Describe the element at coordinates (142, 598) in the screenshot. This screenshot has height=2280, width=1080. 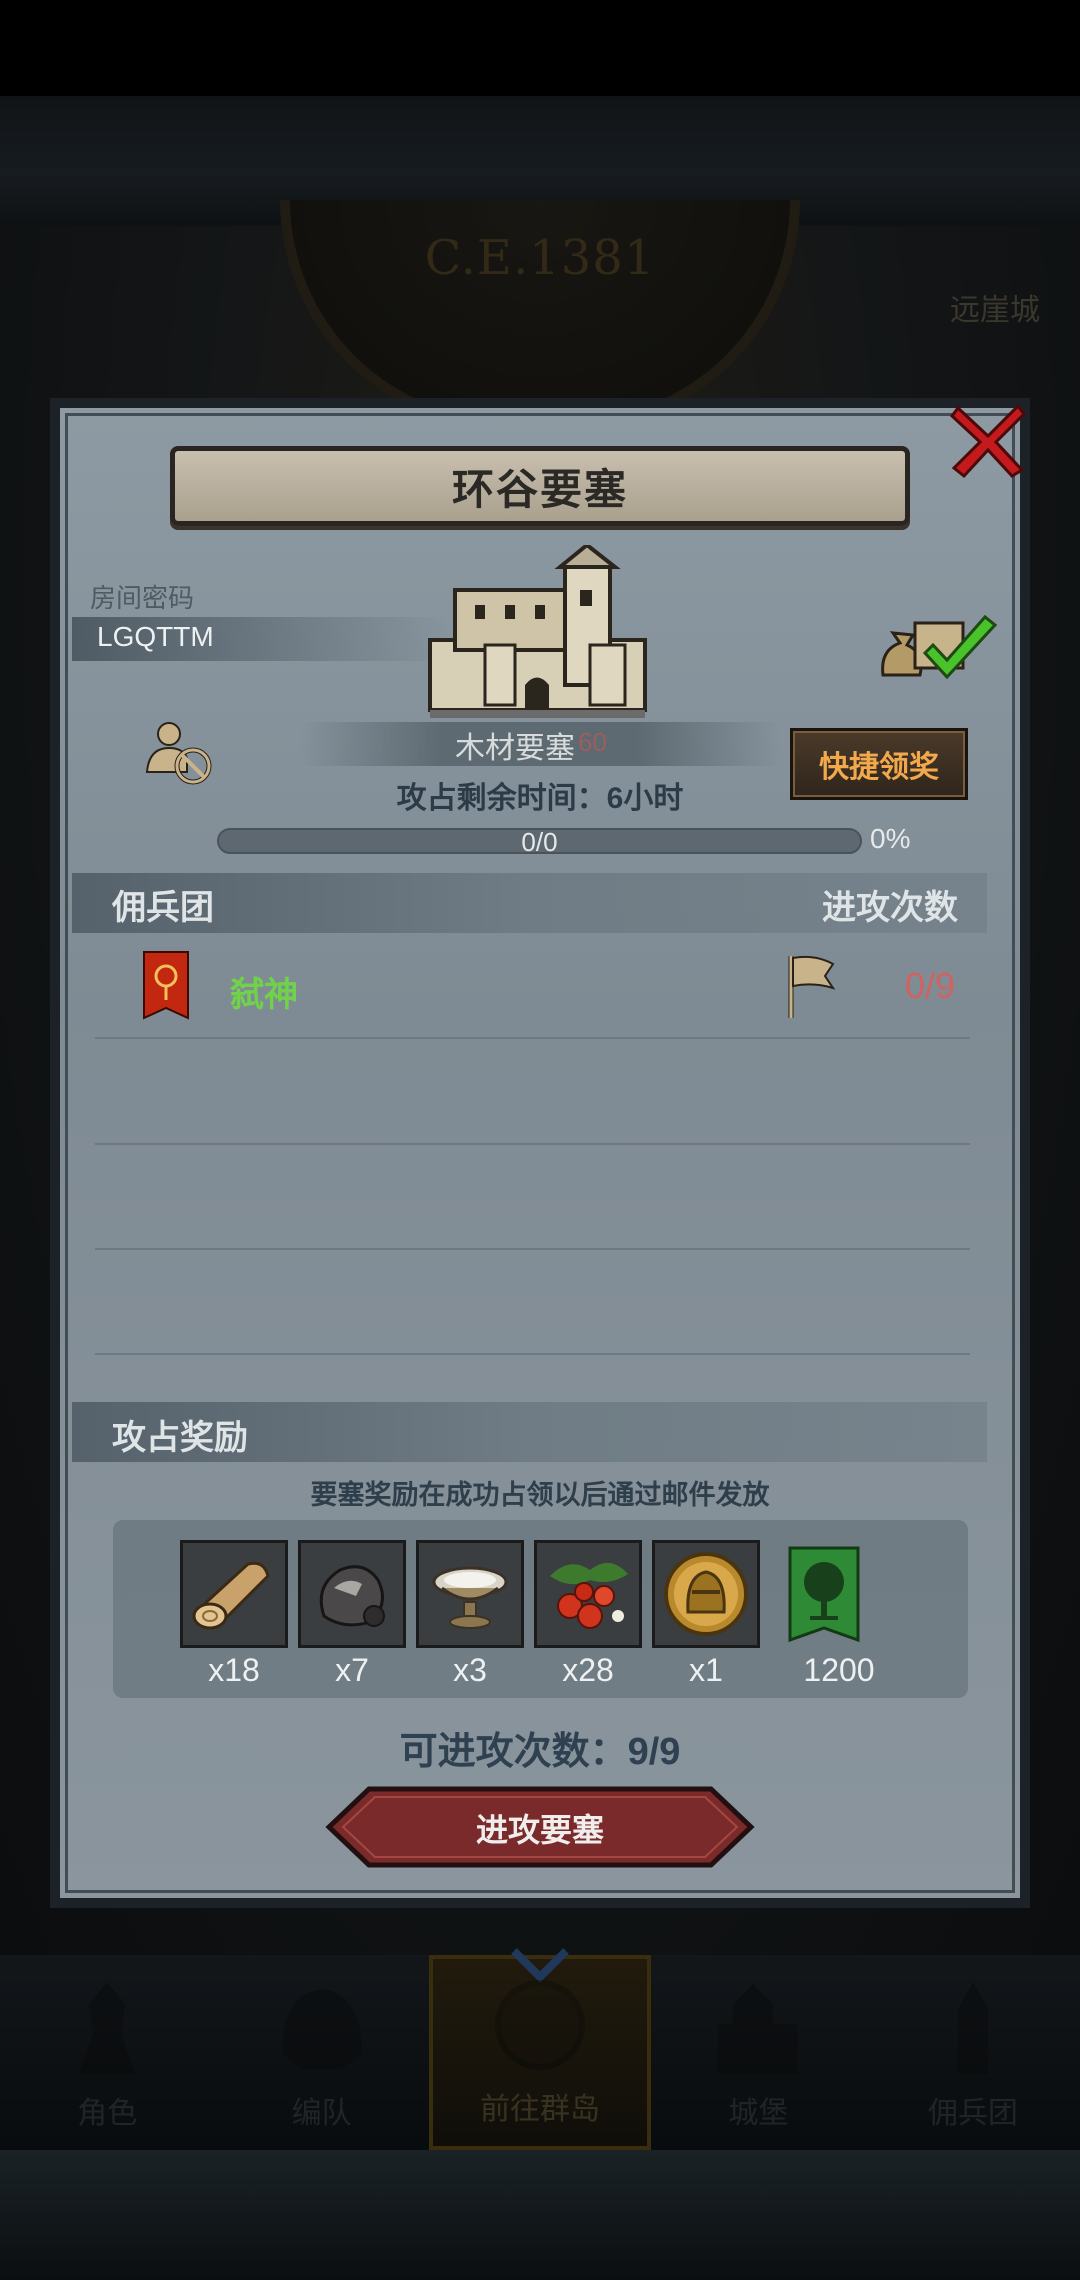
I see `room-password-label: 房间密码` at that location.